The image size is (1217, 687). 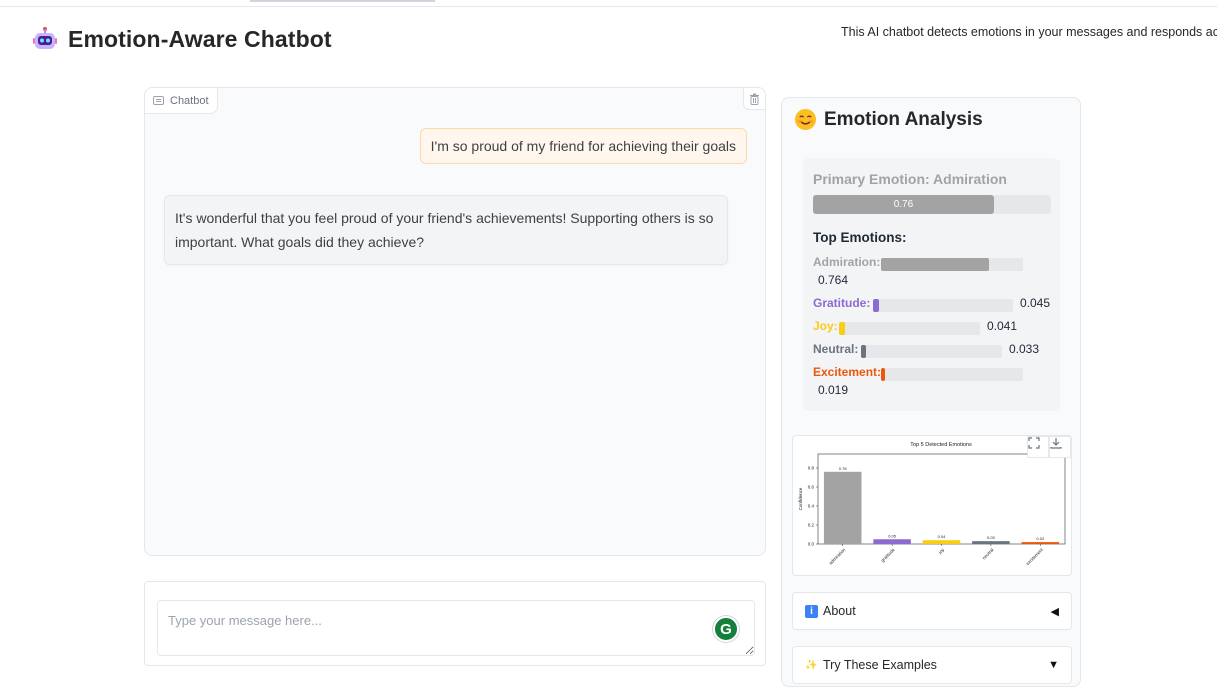 I want to click on emotion-name: Gratitude:, so click(x=842, y=303).